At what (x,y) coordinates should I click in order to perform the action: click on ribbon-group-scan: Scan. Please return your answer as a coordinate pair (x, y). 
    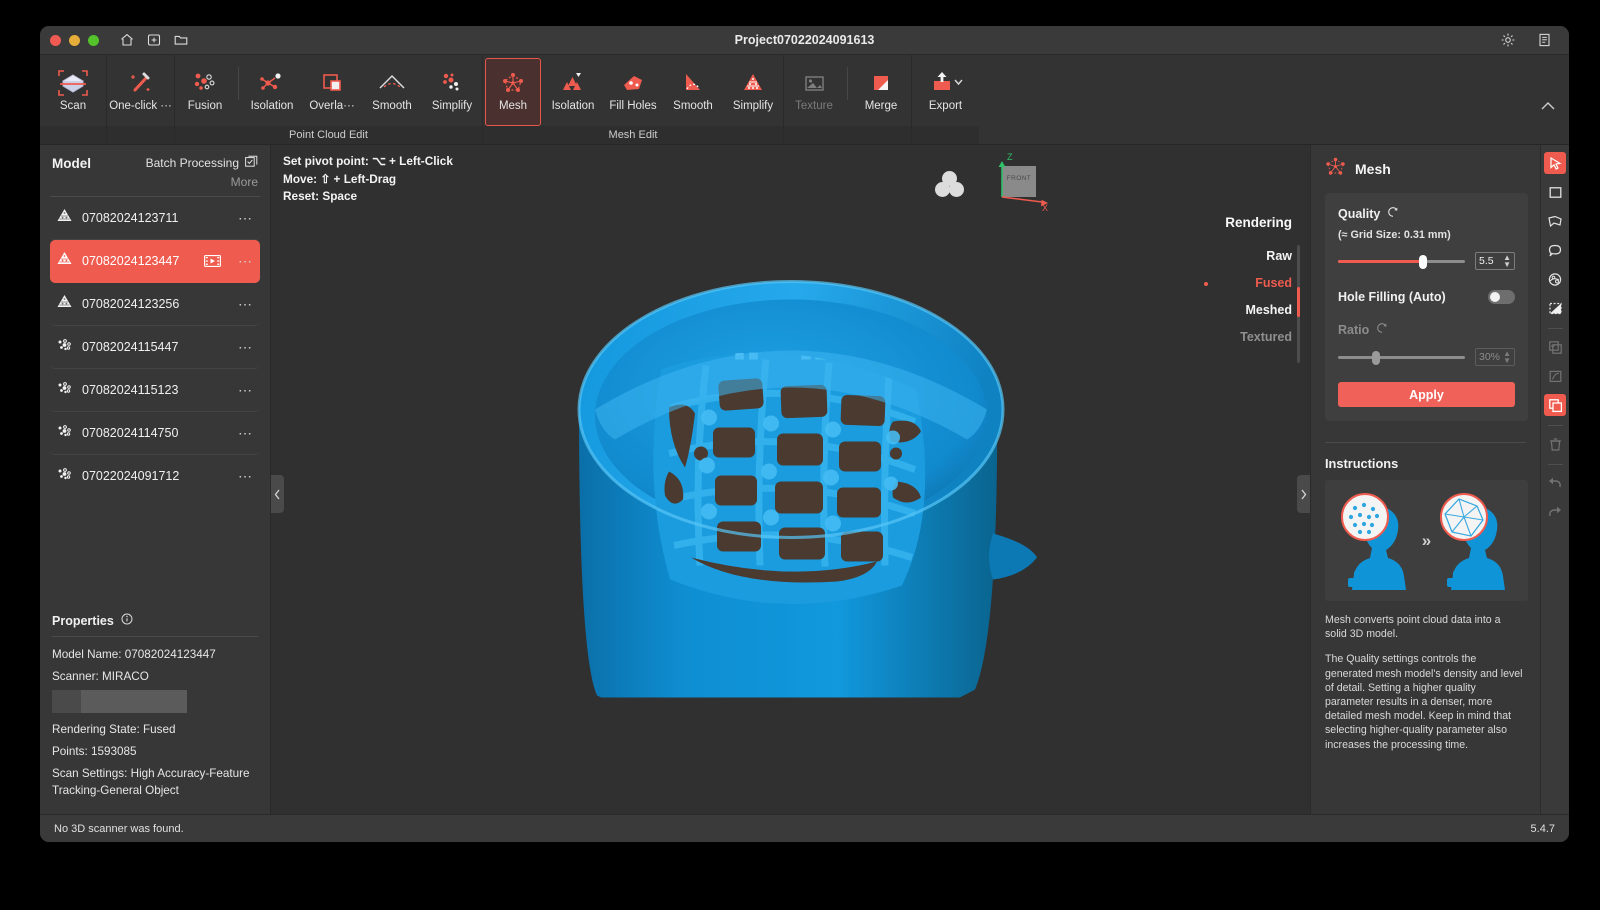
    Looking at the image, I should click on (73, 99).